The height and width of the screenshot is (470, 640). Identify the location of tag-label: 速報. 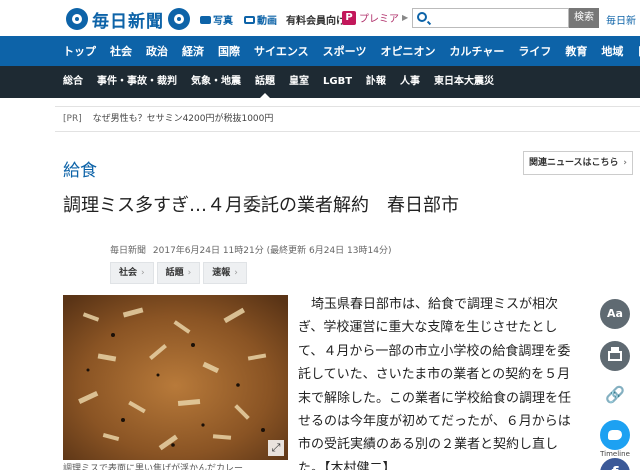
(221, 273).